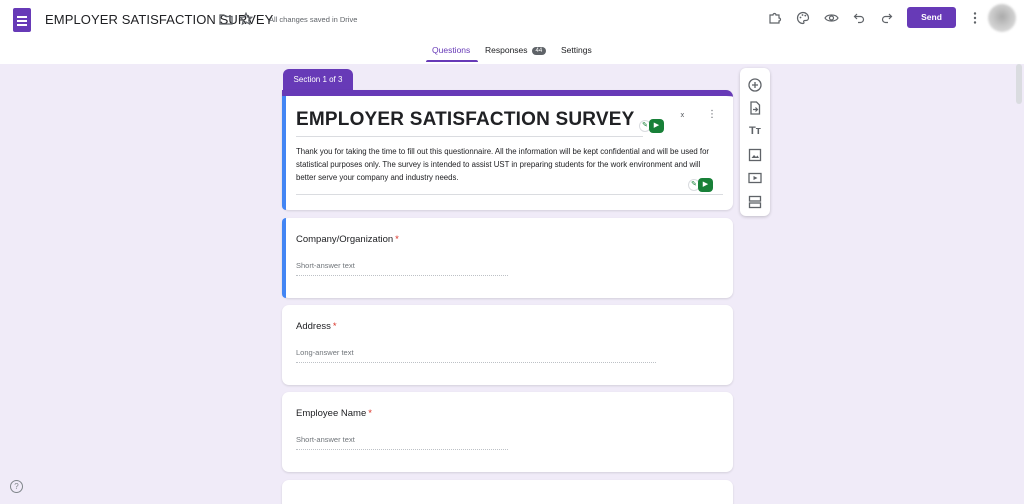  Describe the element at coordinates (755, 108) in the screenshot. I see `import-questions-icon` at that location.